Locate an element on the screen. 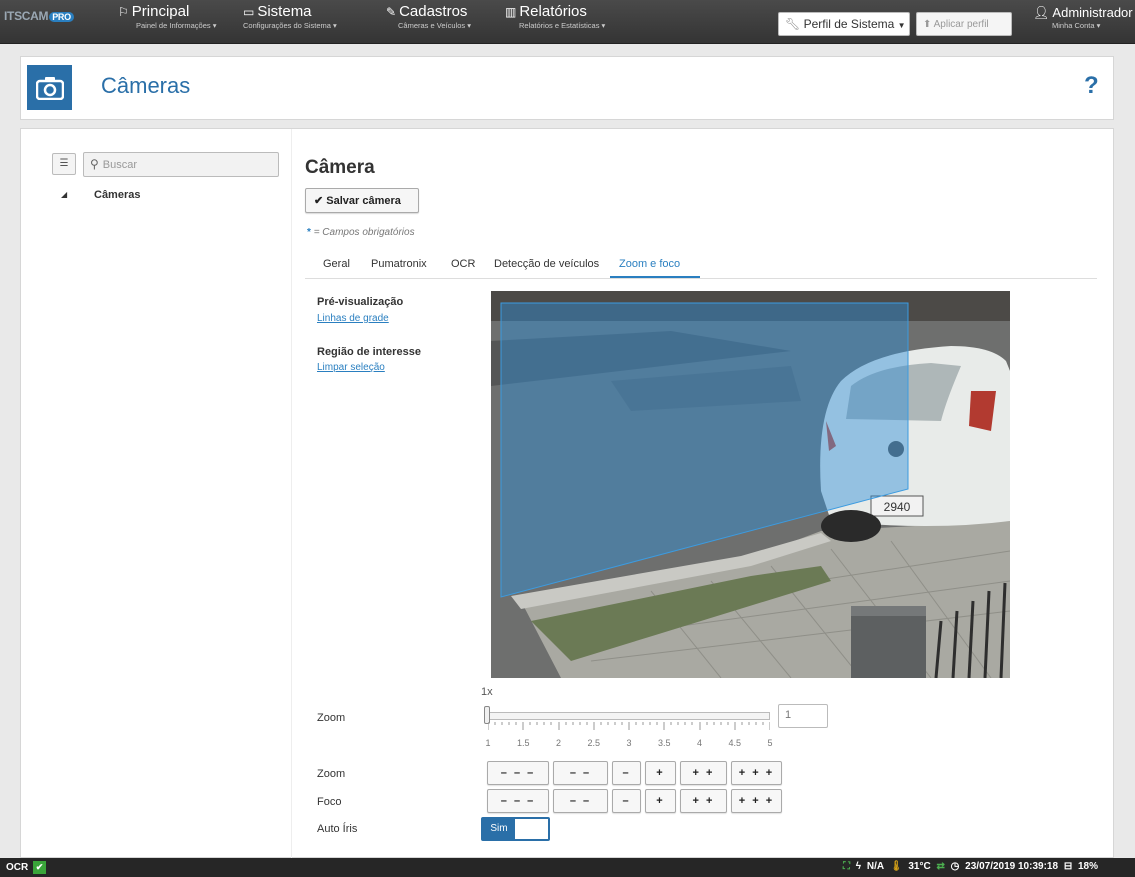 This screenshot has width=1135, height=877. profile-select: 🔧︎ Perfil de Sistema ▼ is located at coordinates (844, 24).